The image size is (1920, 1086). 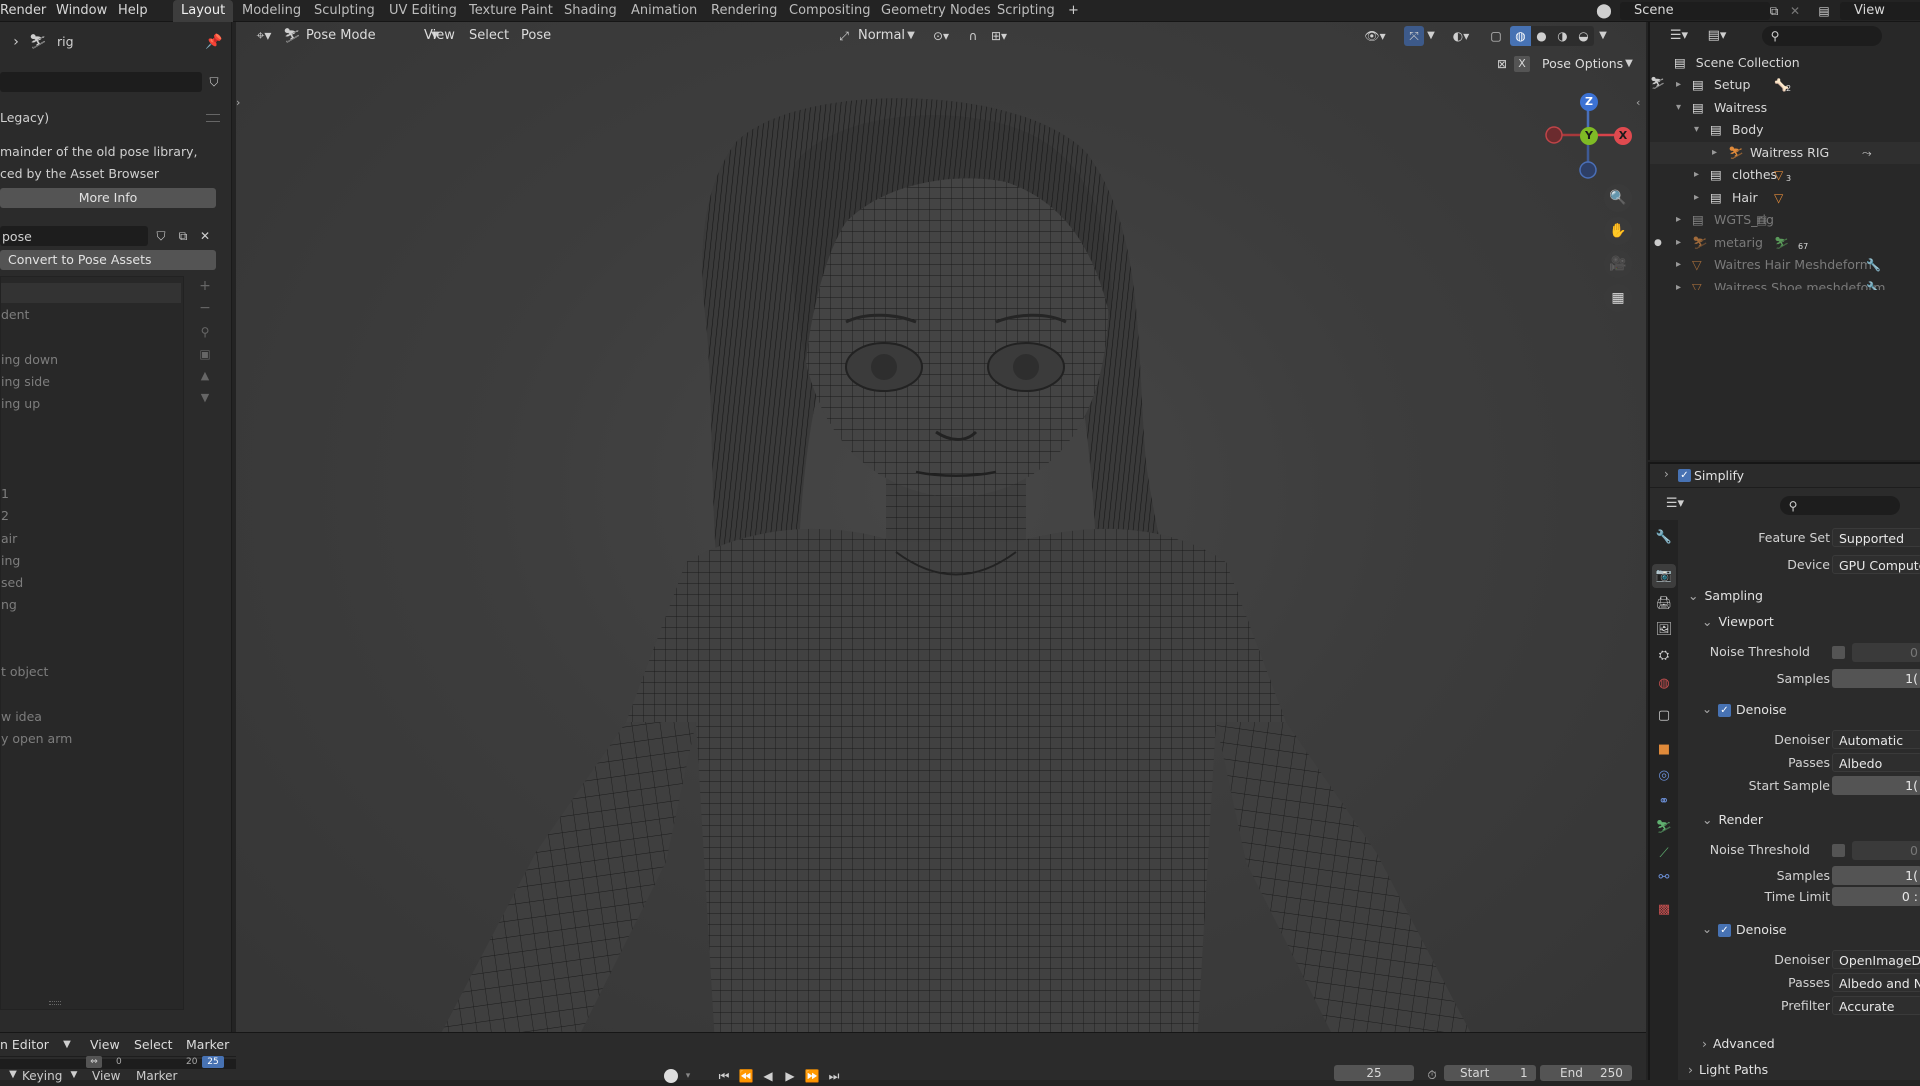 What do you see at coordinates (1664, 878) in the screenshot?
I see `bone-constraints-icon: ⚯` at bounding box center [1664, 878].